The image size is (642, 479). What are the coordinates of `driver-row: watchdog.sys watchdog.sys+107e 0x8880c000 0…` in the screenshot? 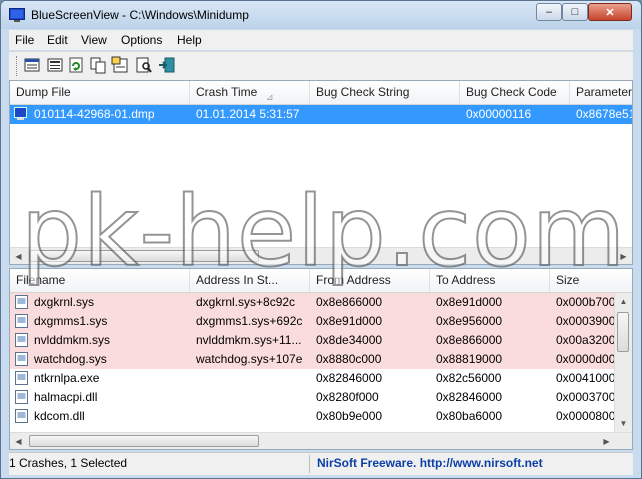 It's located at (321, 359).